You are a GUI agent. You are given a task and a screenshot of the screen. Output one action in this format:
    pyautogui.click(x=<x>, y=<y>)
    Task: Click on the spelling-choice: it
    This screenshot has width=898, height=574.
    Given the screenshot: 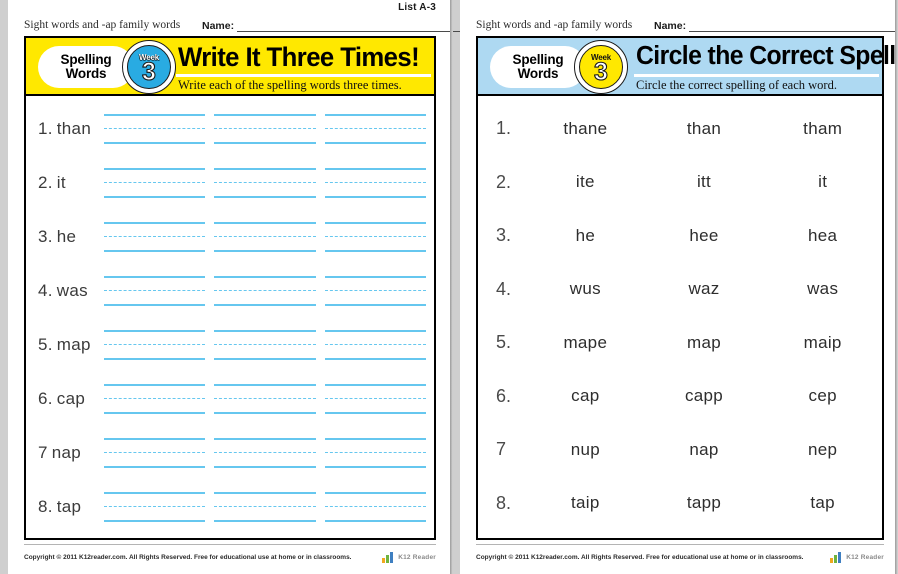 What is the action you would take?
    pyautogui.click(x=822, y=182)
    